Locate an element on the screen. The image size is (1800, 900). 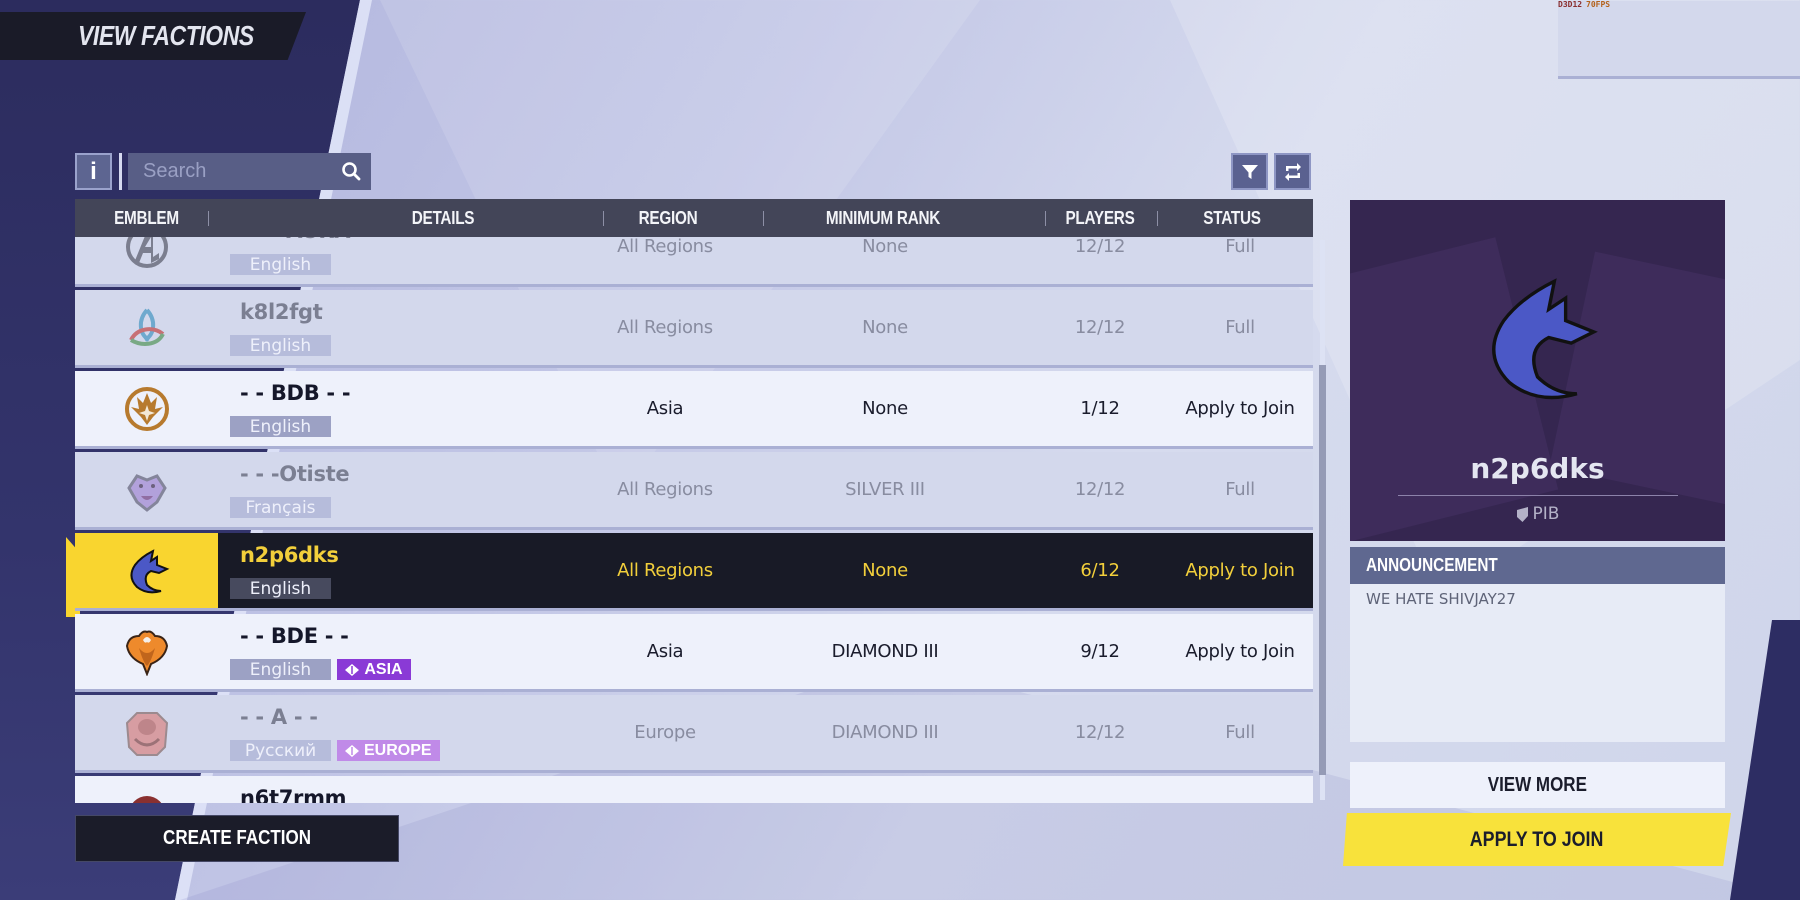
search-icon is located at coordinates (351, 171).